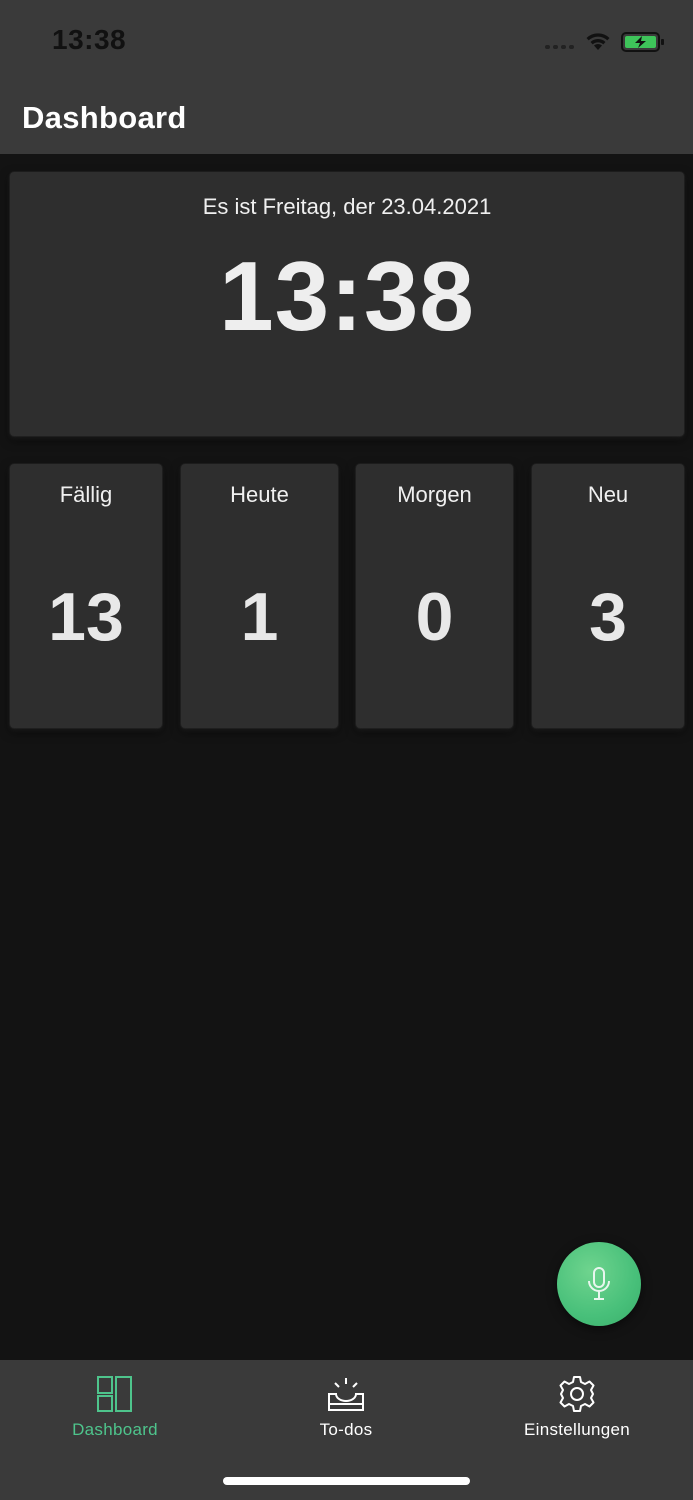 The width and height of the screenshot is (693, 1500). I want to click on status-time: 13:38, so click(89, 39).